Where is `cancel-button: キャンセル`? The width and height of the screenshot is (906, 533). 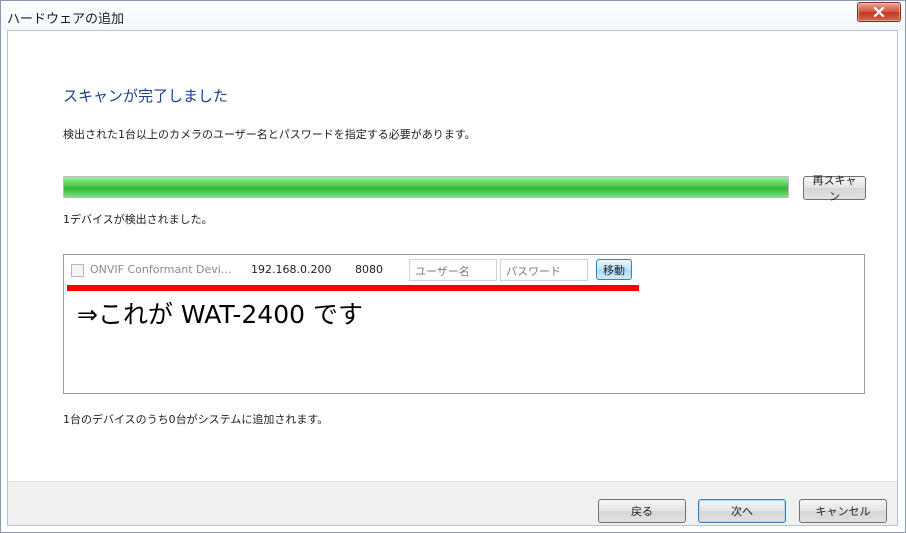
cancel-button: キャンセル is located at coordinates (843, 511).